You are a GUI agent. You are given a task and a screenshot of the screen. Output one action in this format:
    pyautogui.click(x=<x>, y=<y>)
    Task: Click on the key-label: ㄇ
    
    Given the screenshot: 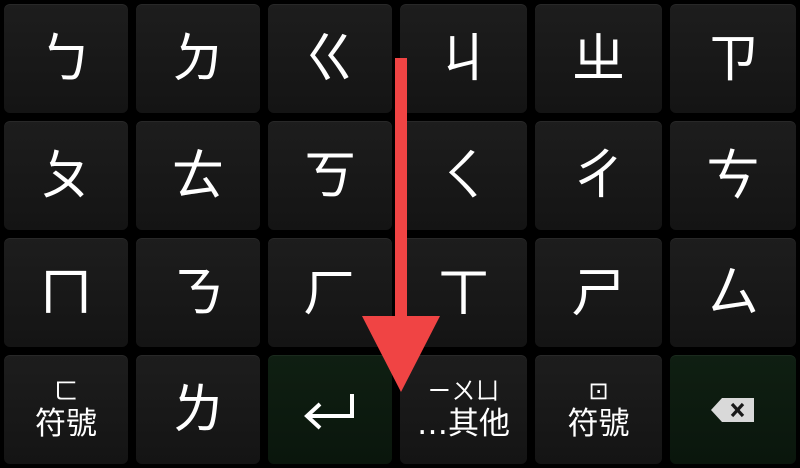 What is the action you would take?
    pyautogui.click(x=66, y=292)
    